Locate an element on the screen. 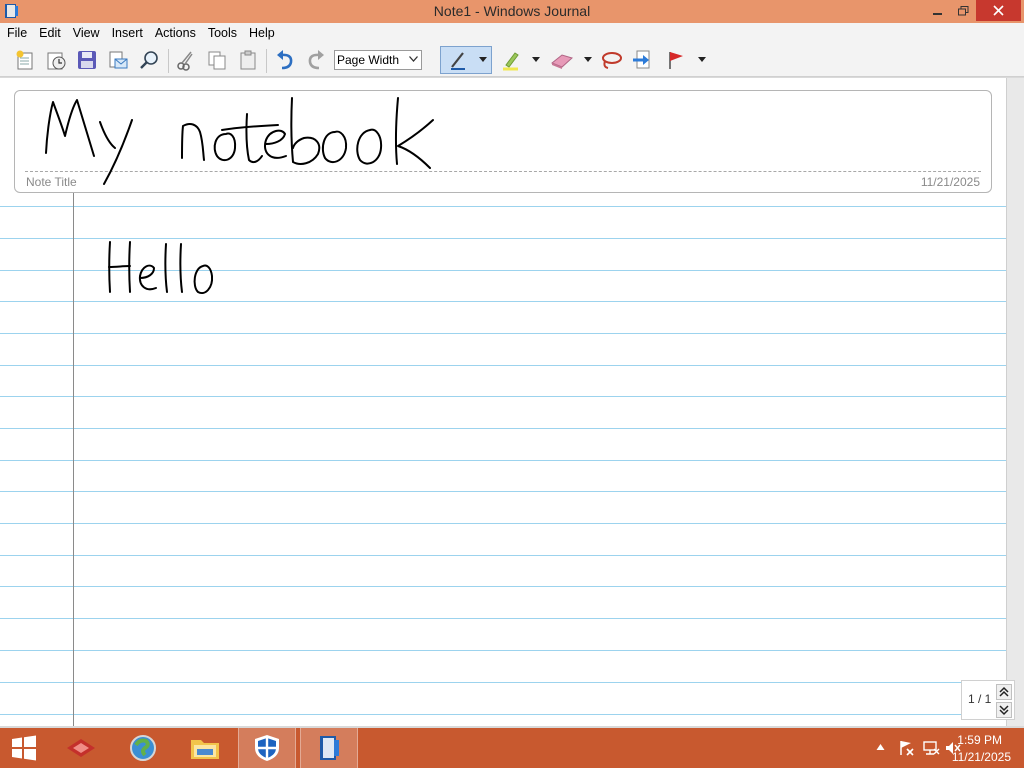 This screenshot has width=1024, height=768. save-icon is located at coordinates (87, 60).